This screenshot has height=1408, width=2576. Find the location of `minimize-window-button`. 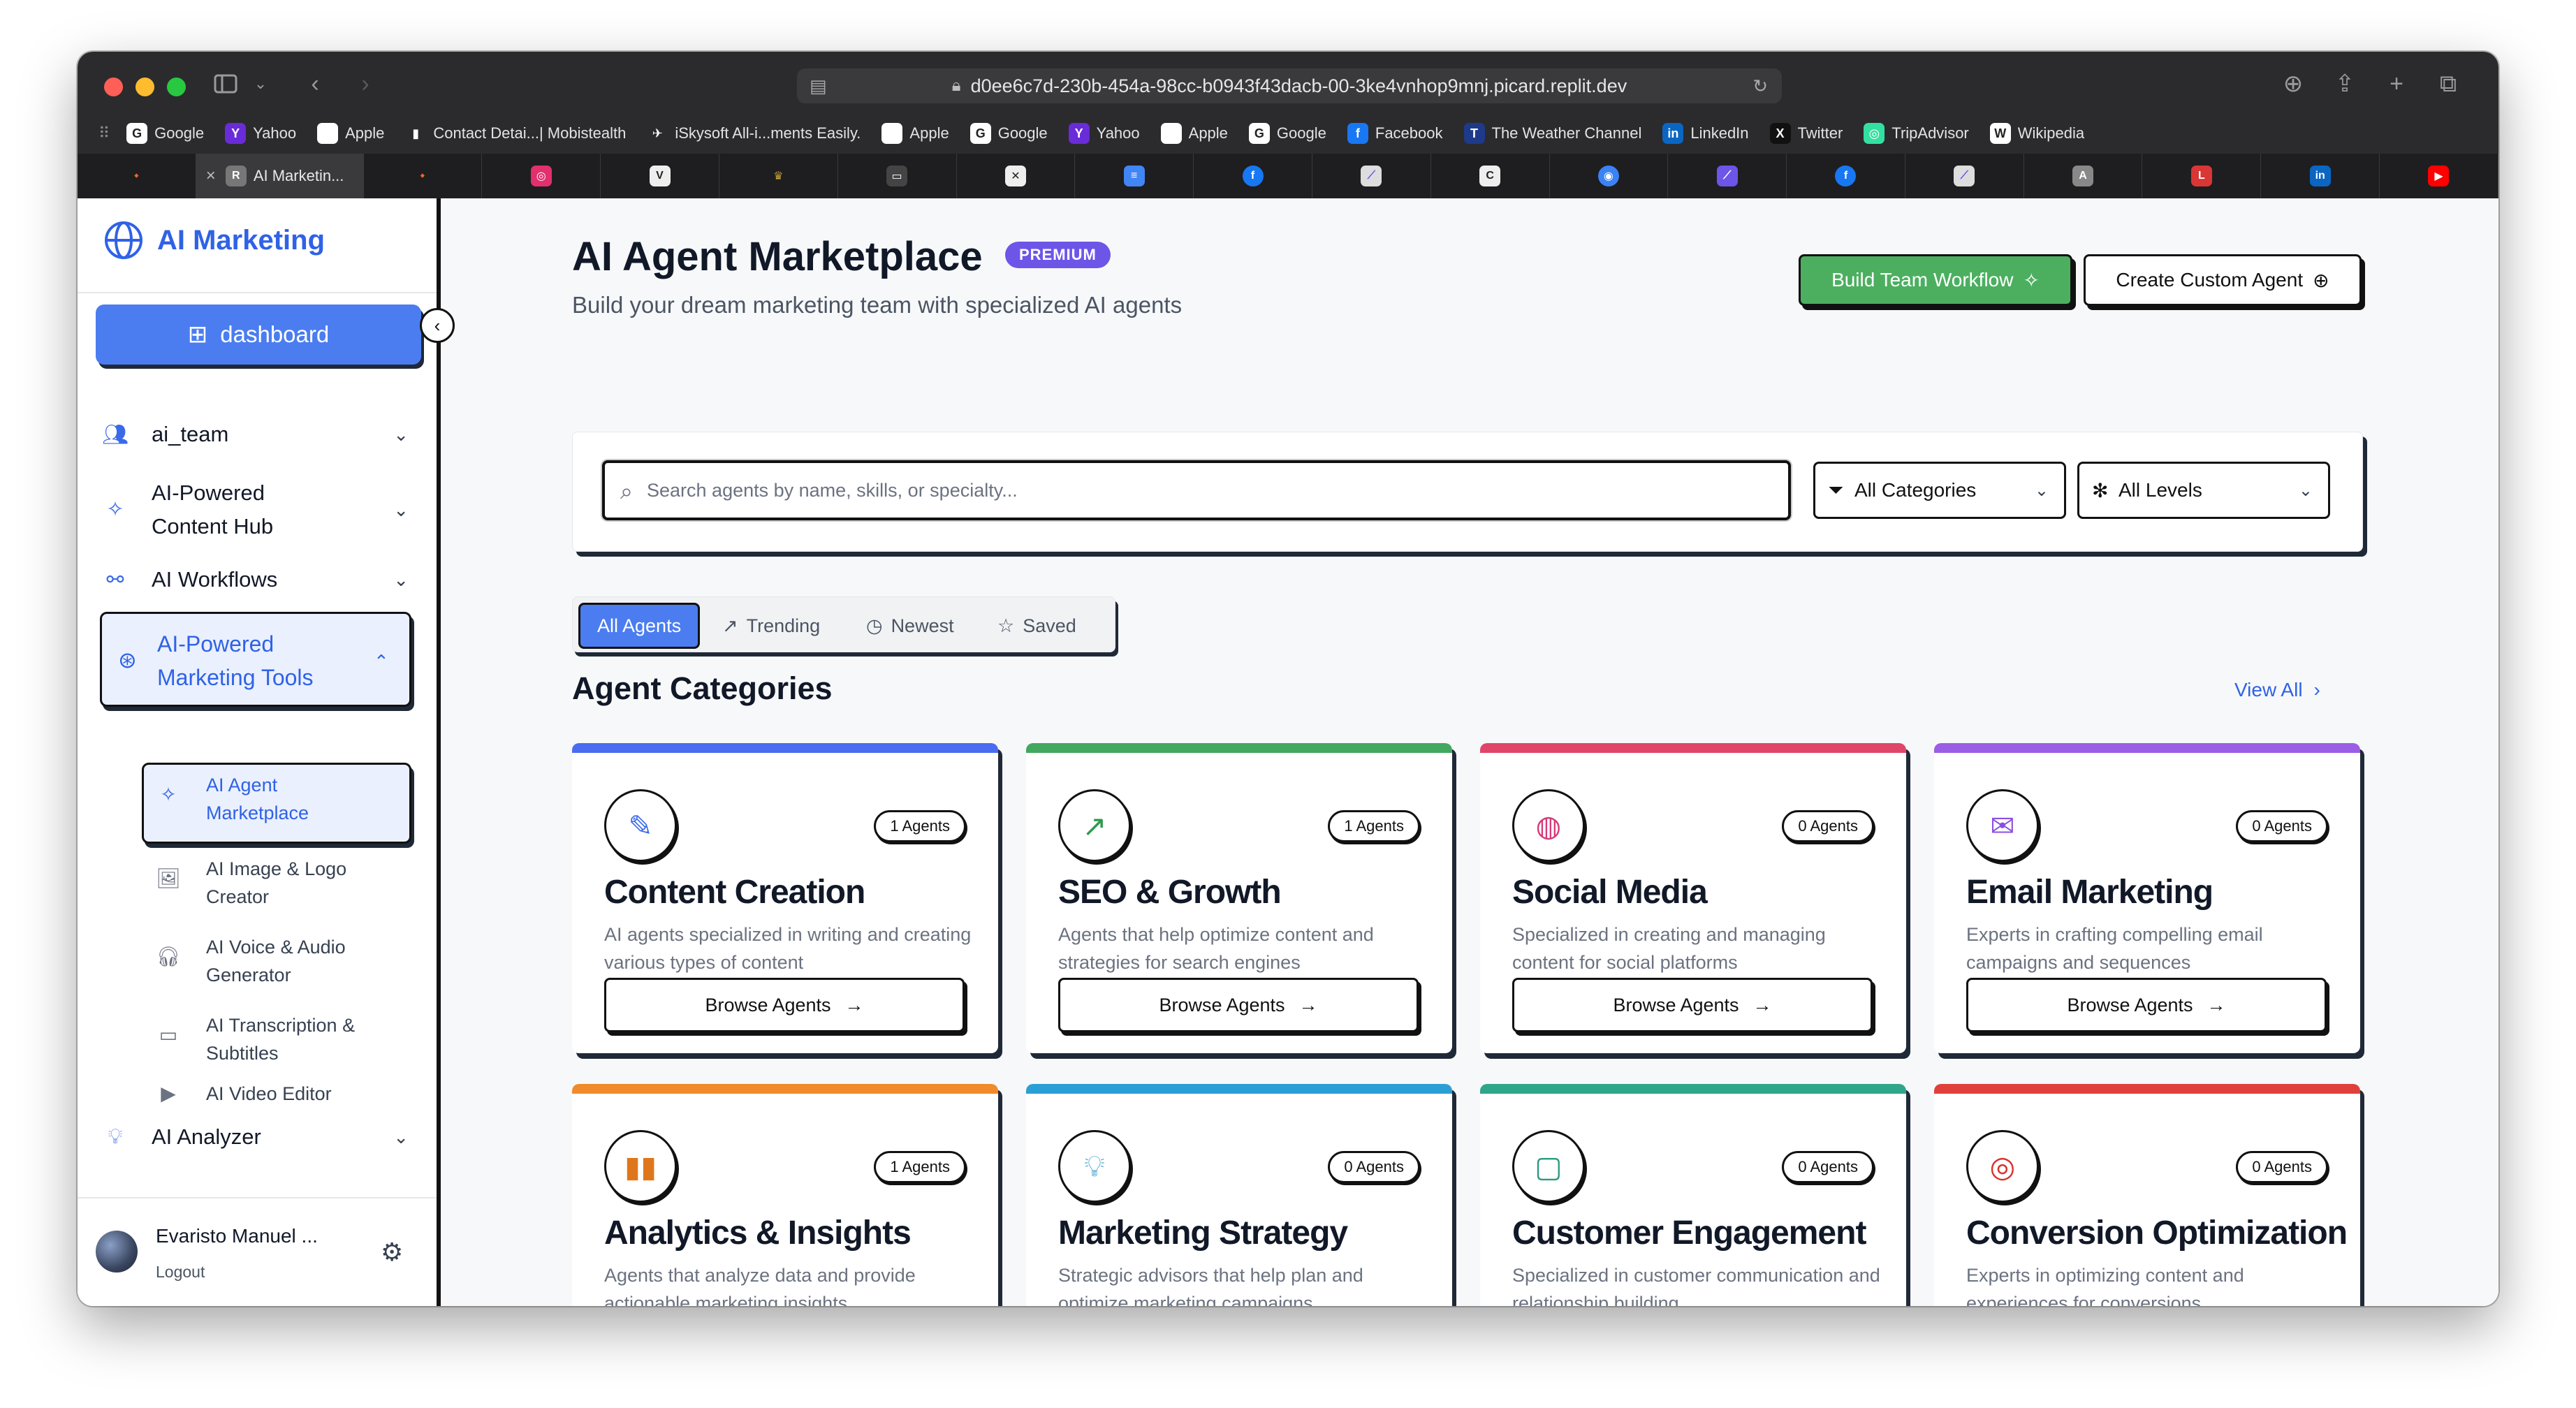

minimize-window-button is located at coordinates (145, 87).